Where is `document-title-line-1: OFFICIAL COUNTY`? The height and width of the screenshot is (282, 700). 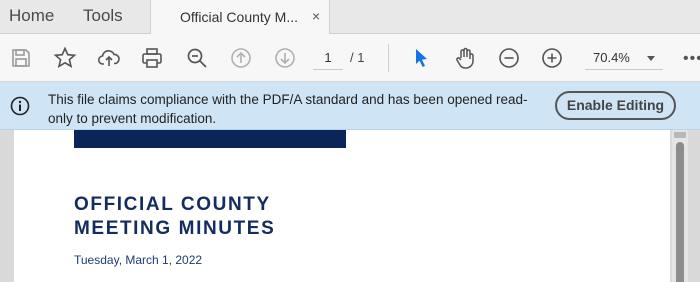
document-title-line-1: OFFICIAL COUNTY is located at coordinates (172, 204).